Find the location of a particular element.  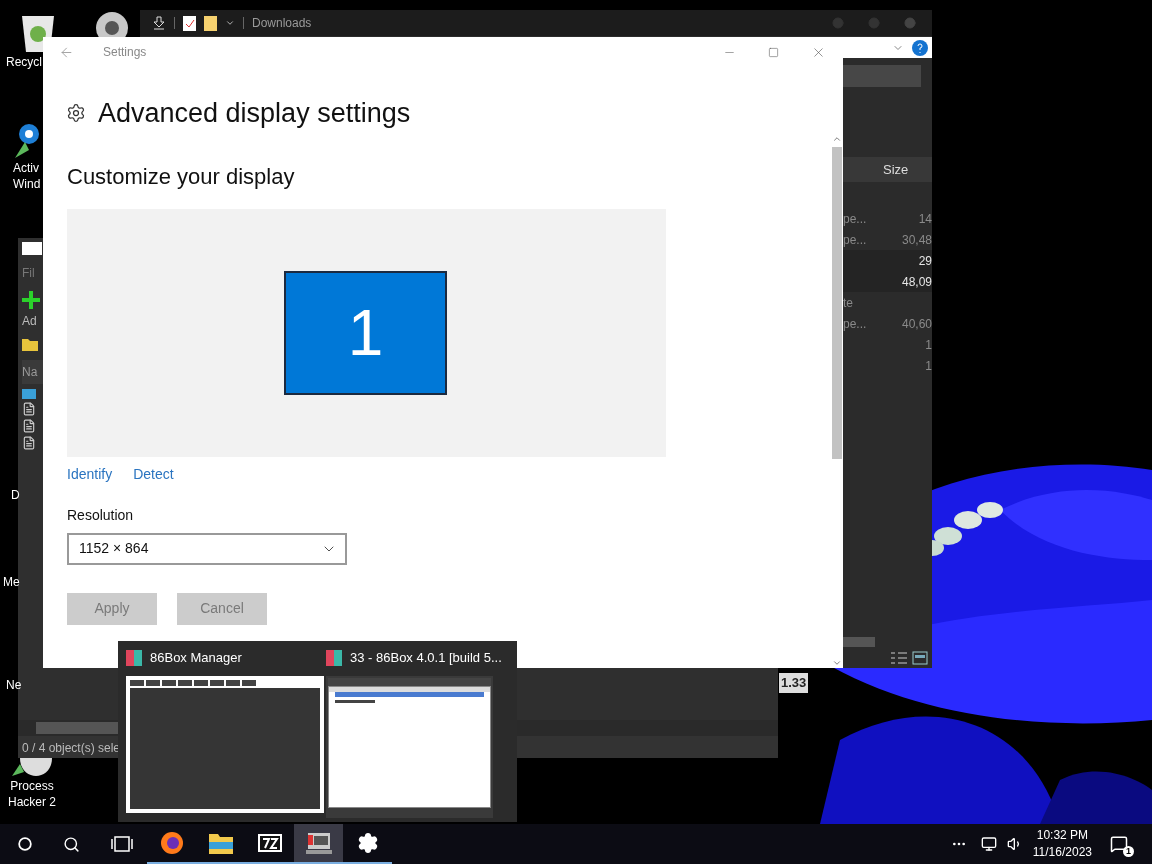

desktop-icon-label: Wind is located at coordinates (27, 184).